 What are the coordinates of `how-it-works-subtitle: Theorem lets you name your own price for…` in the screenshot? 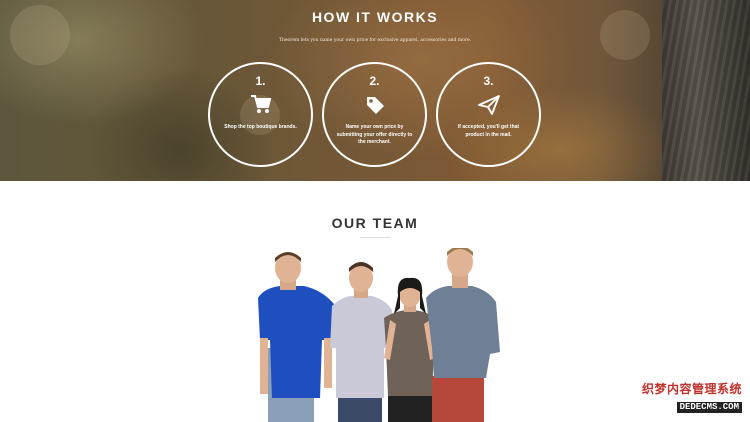 It's located at (375, 40).